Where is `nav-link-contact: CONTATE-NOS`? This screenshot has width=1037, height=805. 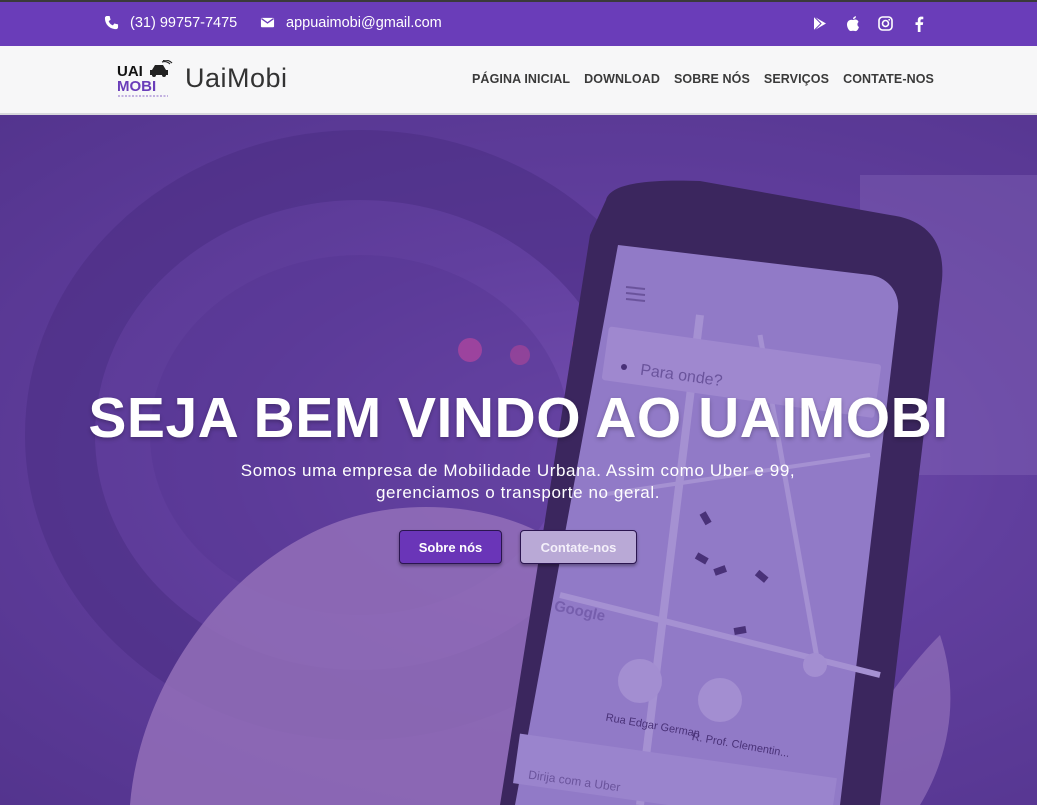 nav-link-contact: CONTATE-NOS is located at coordinates (888, 79).